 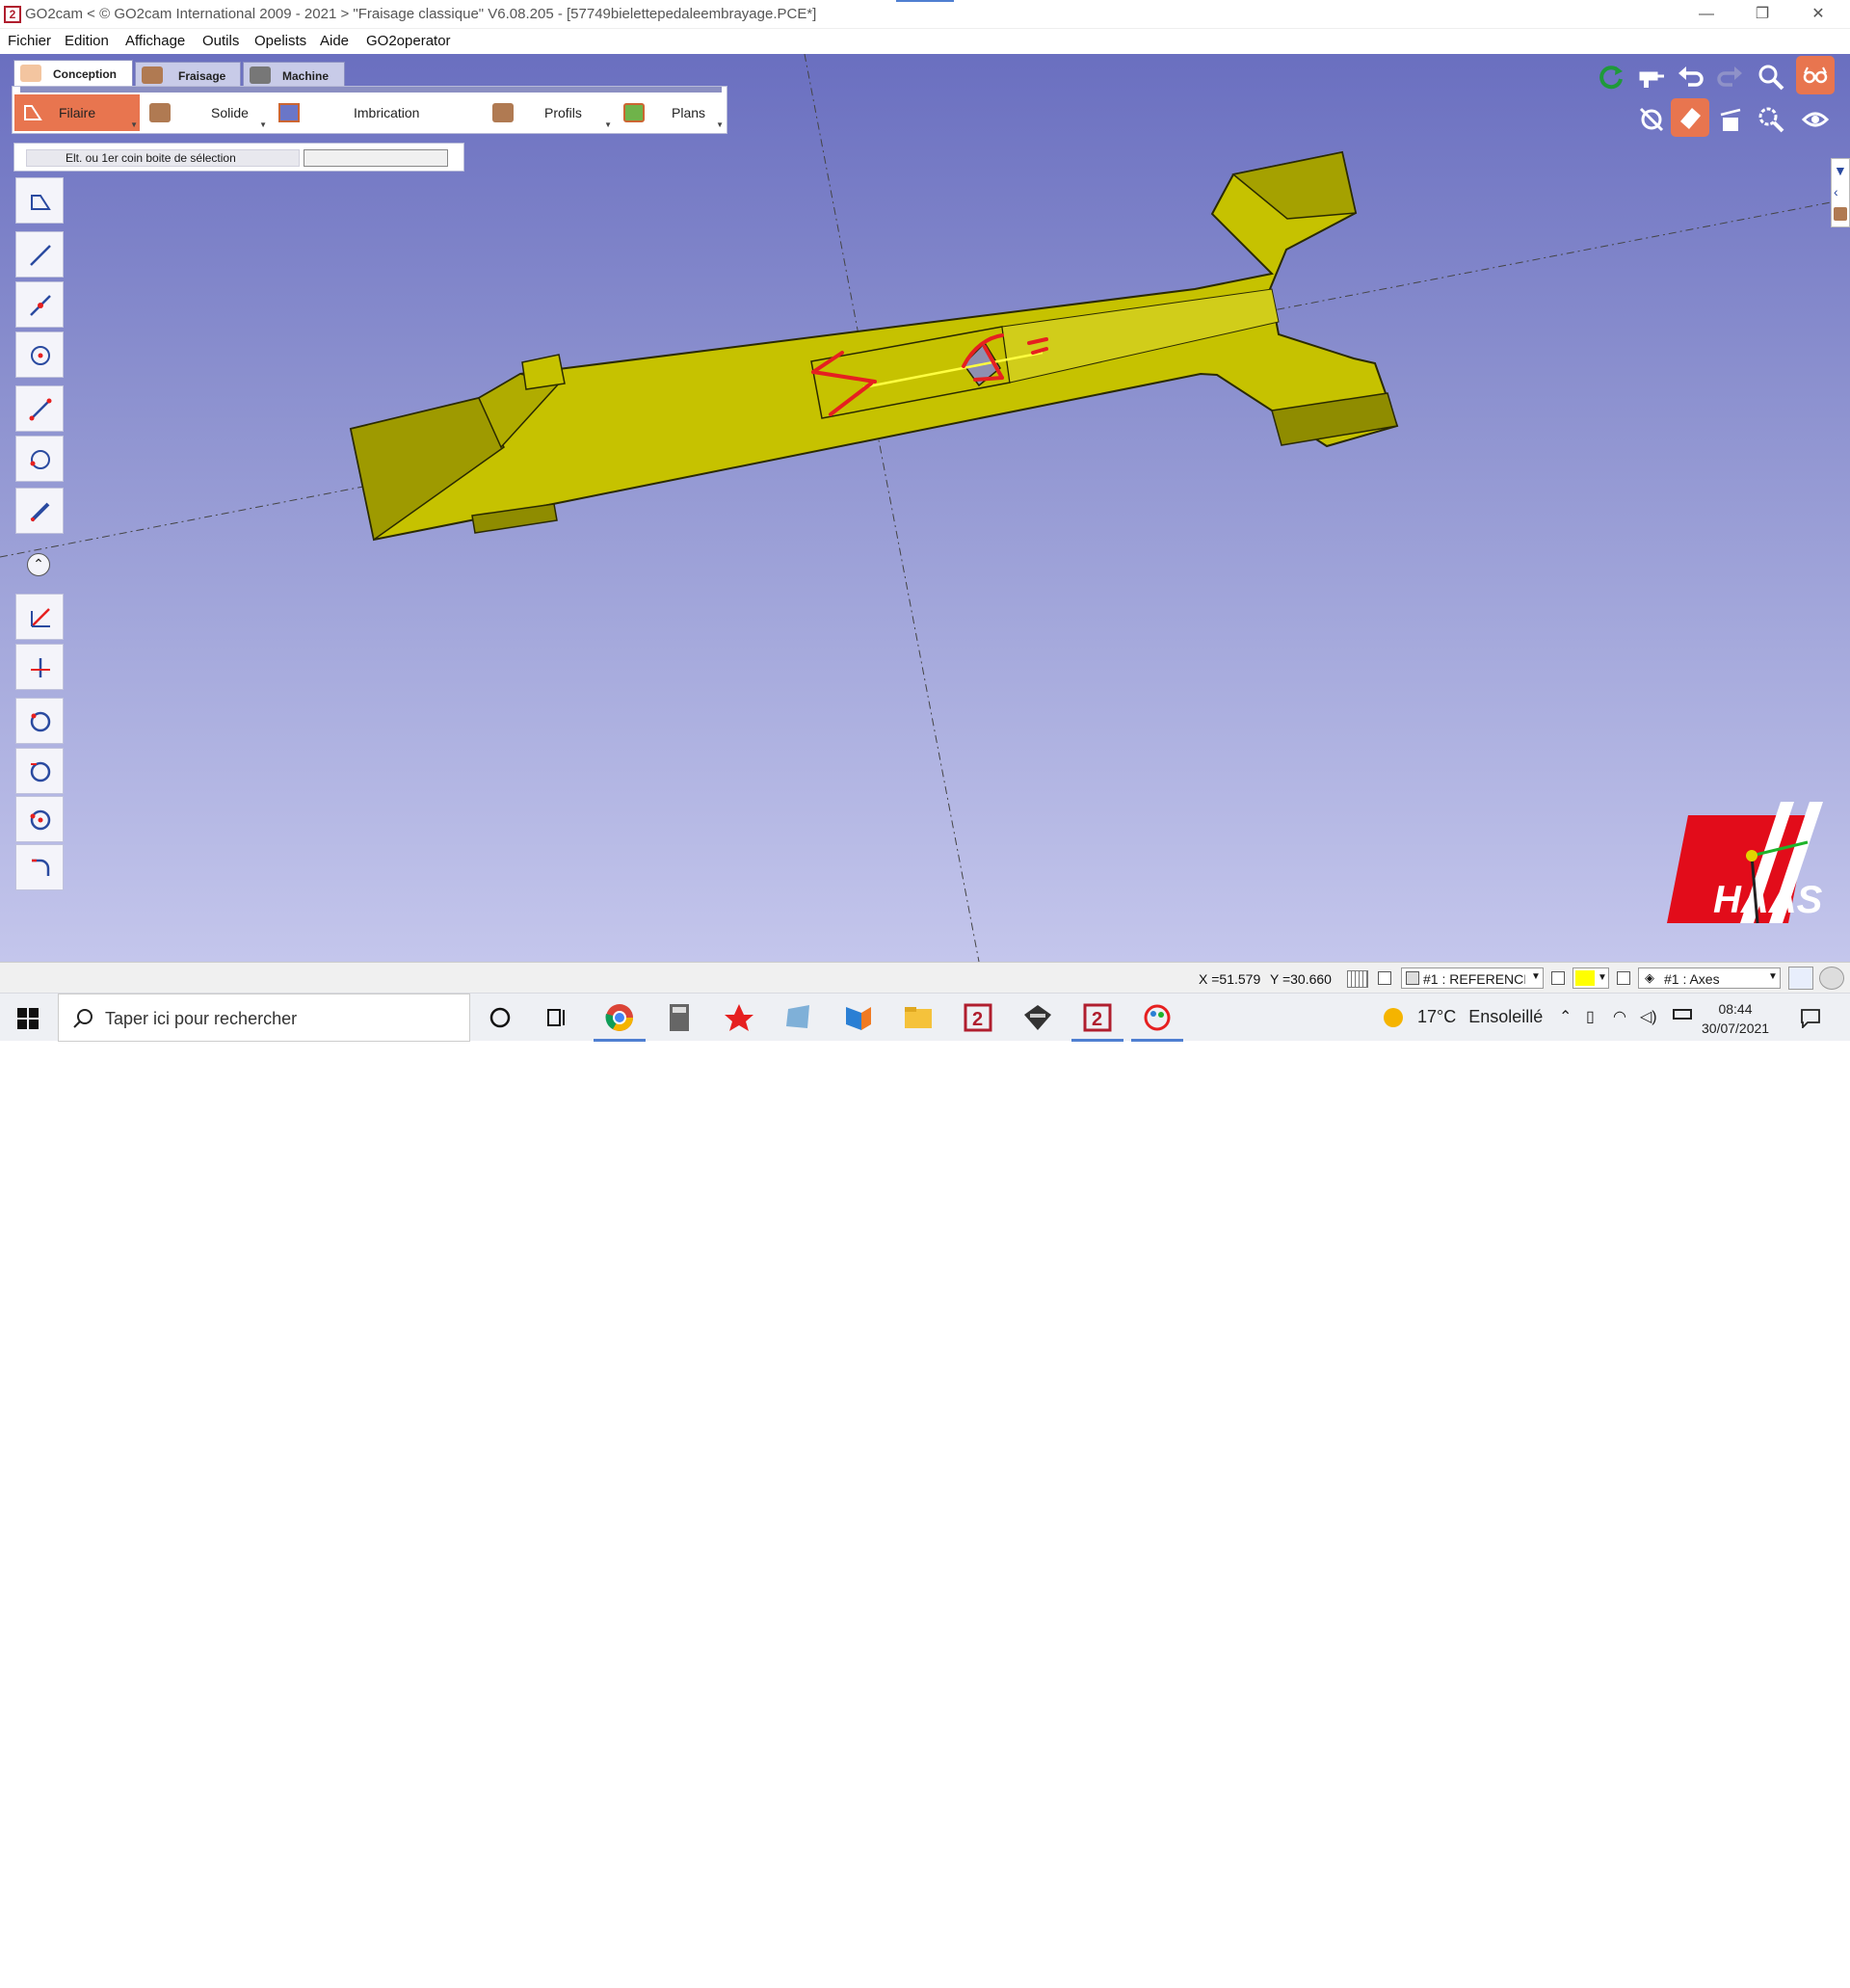 I want to click on part-icon, so click(x=1840, y=214).